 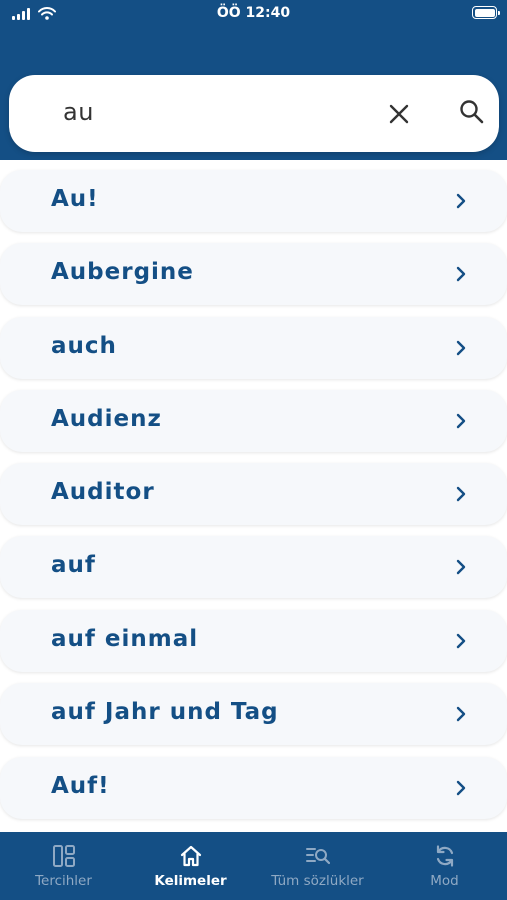 What do you see at coordinates (253, 274) in the screenshot?
I see `list-item: Aubergine` at bounding box center [253, 274].